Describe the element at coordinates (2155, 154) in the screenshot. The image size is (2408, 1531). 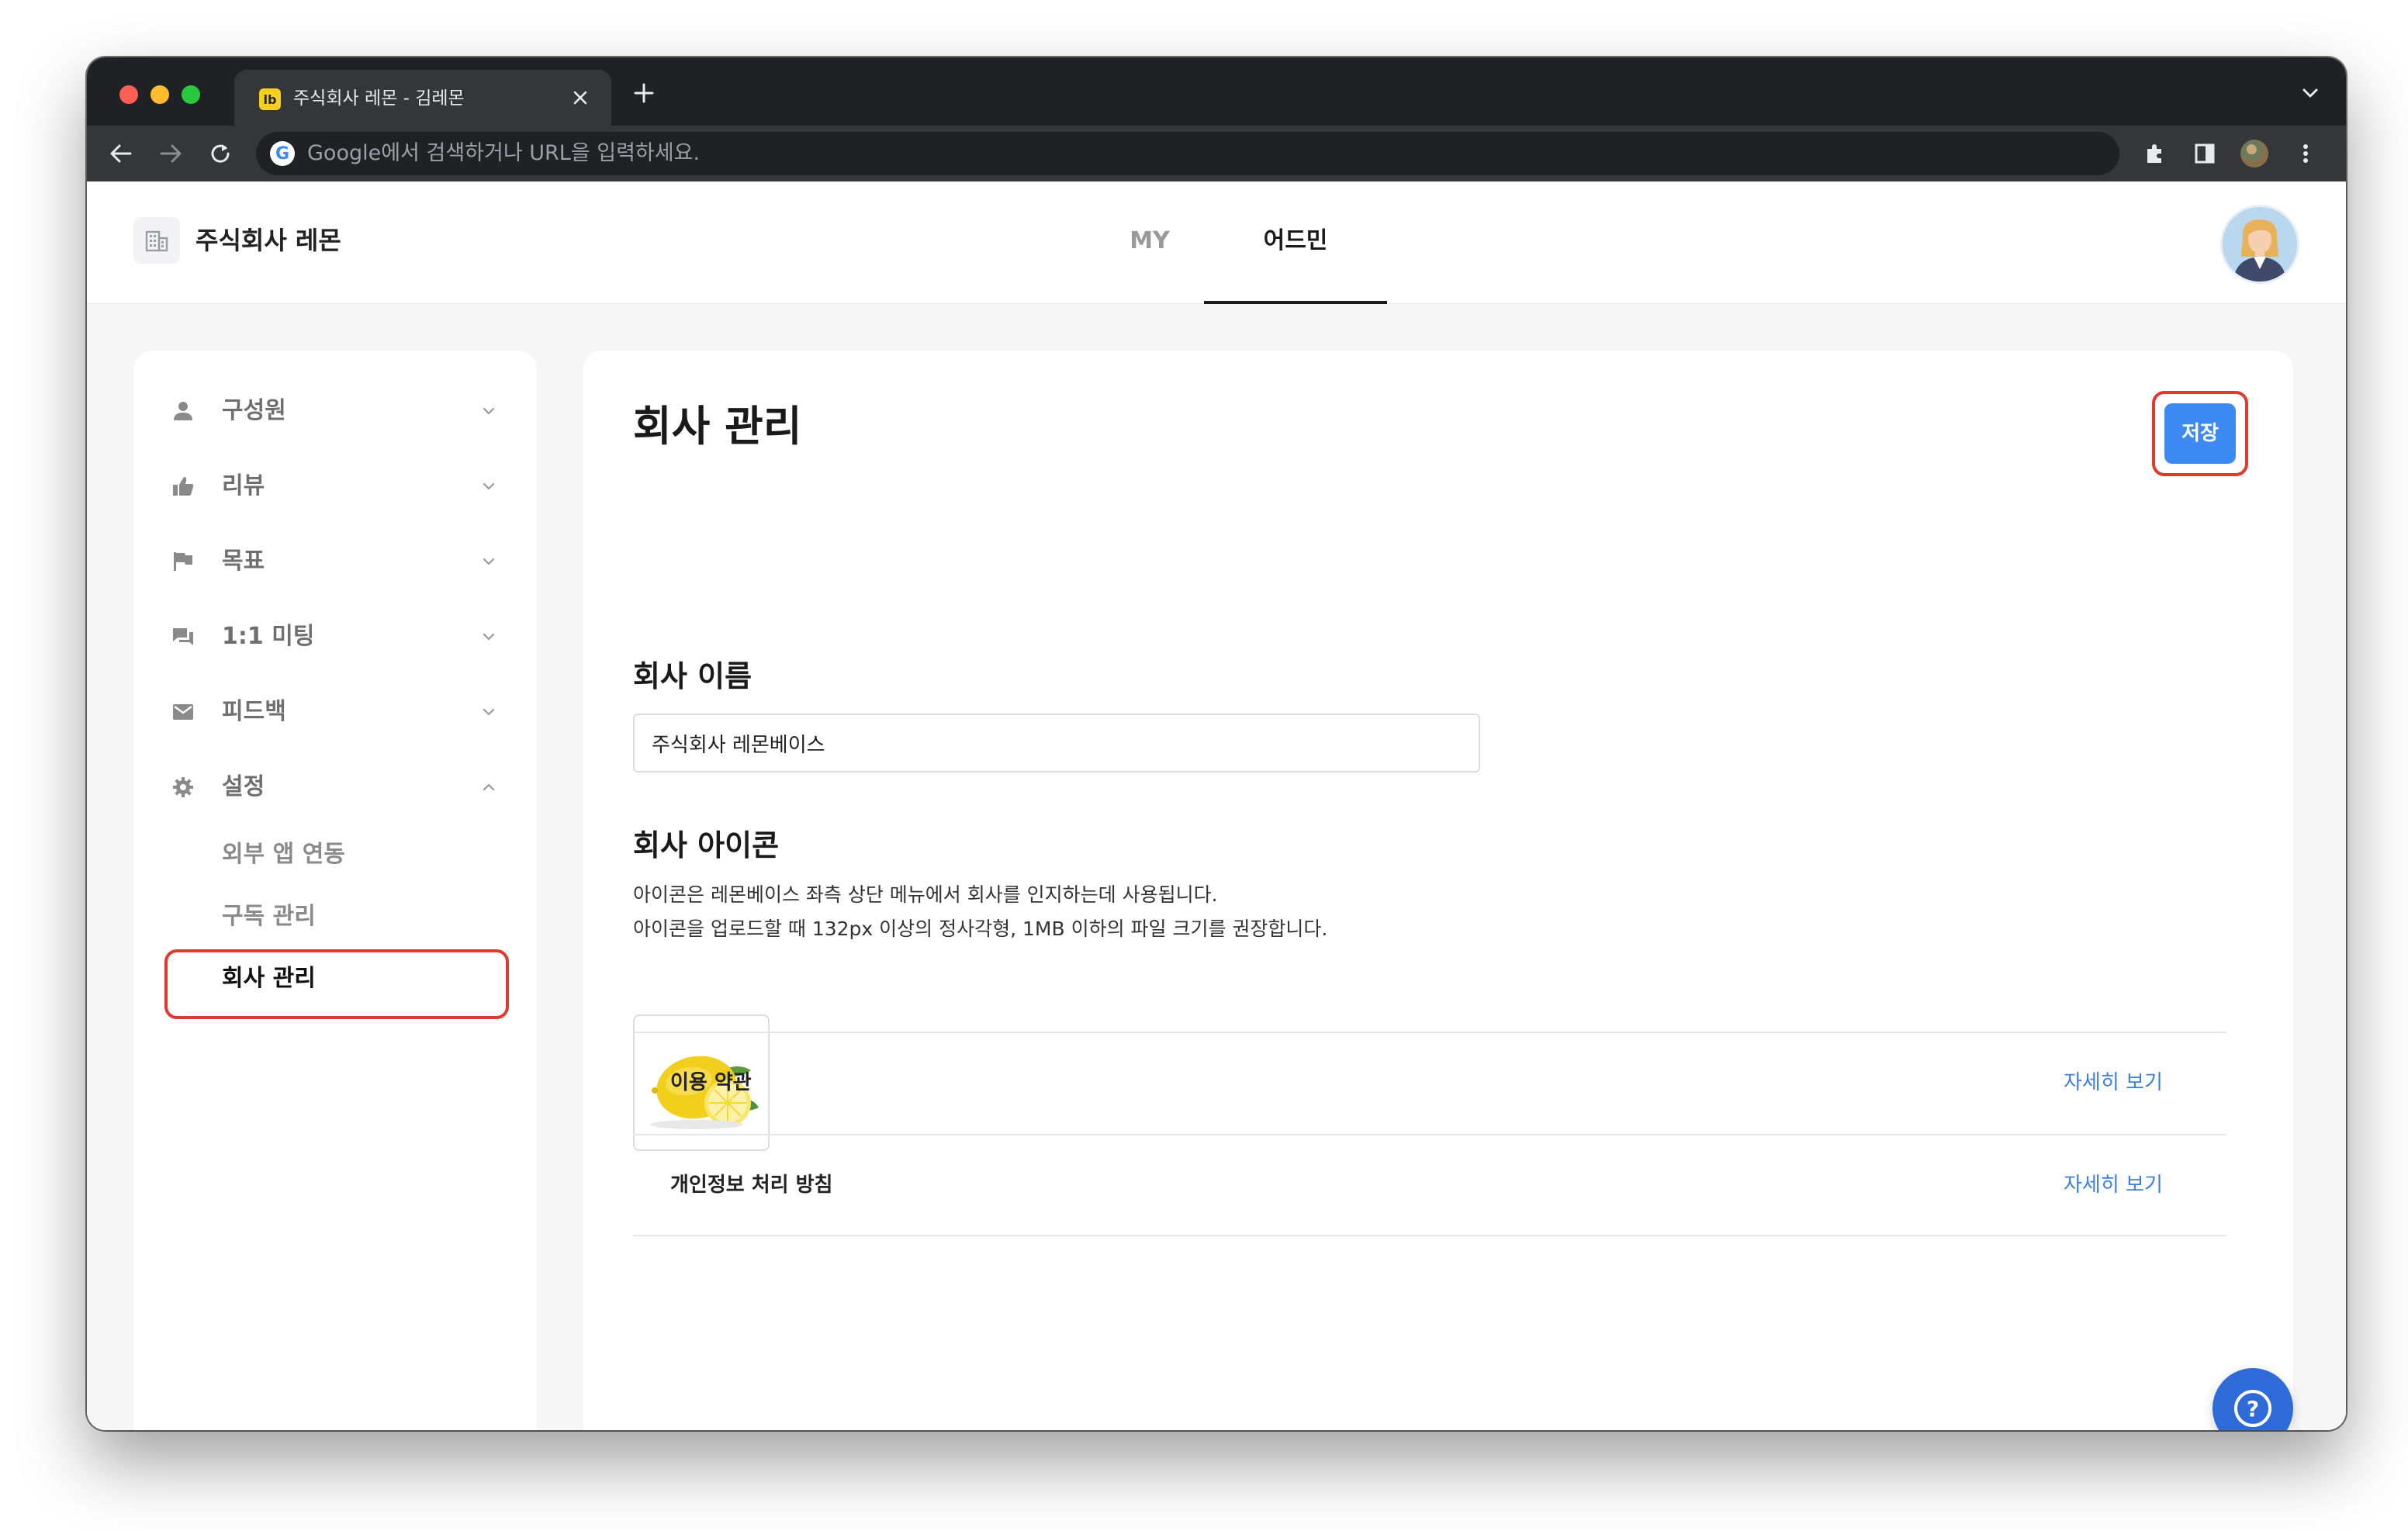
I see `extensions-puzzle-icon` at that location.